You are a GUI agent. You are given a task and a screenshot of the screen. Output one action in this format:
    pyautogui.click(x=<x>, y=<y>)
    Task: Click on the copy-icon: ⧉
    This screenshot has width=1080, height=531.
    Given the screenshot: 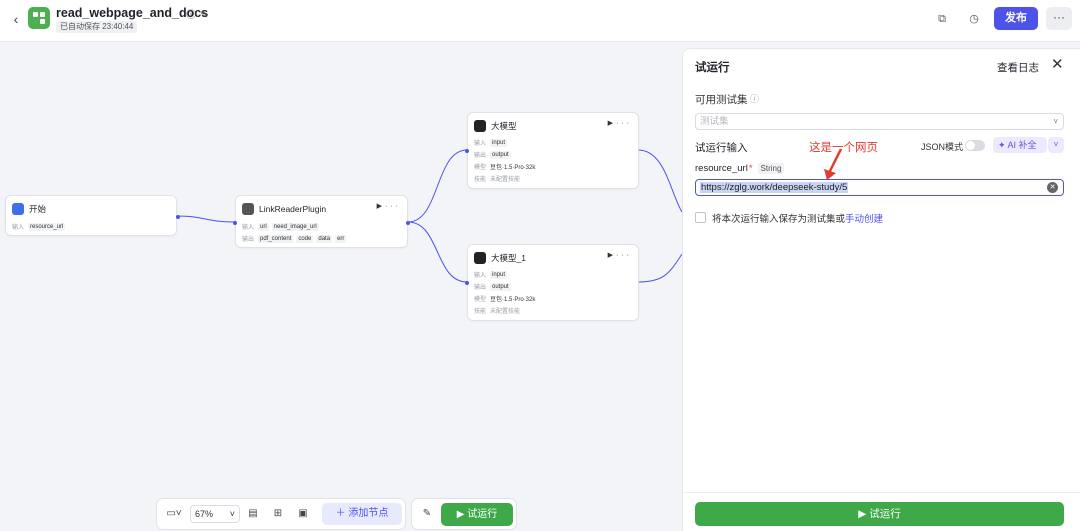 What is the action you would take?
    pyautogui.click(x=942, y=19)
    